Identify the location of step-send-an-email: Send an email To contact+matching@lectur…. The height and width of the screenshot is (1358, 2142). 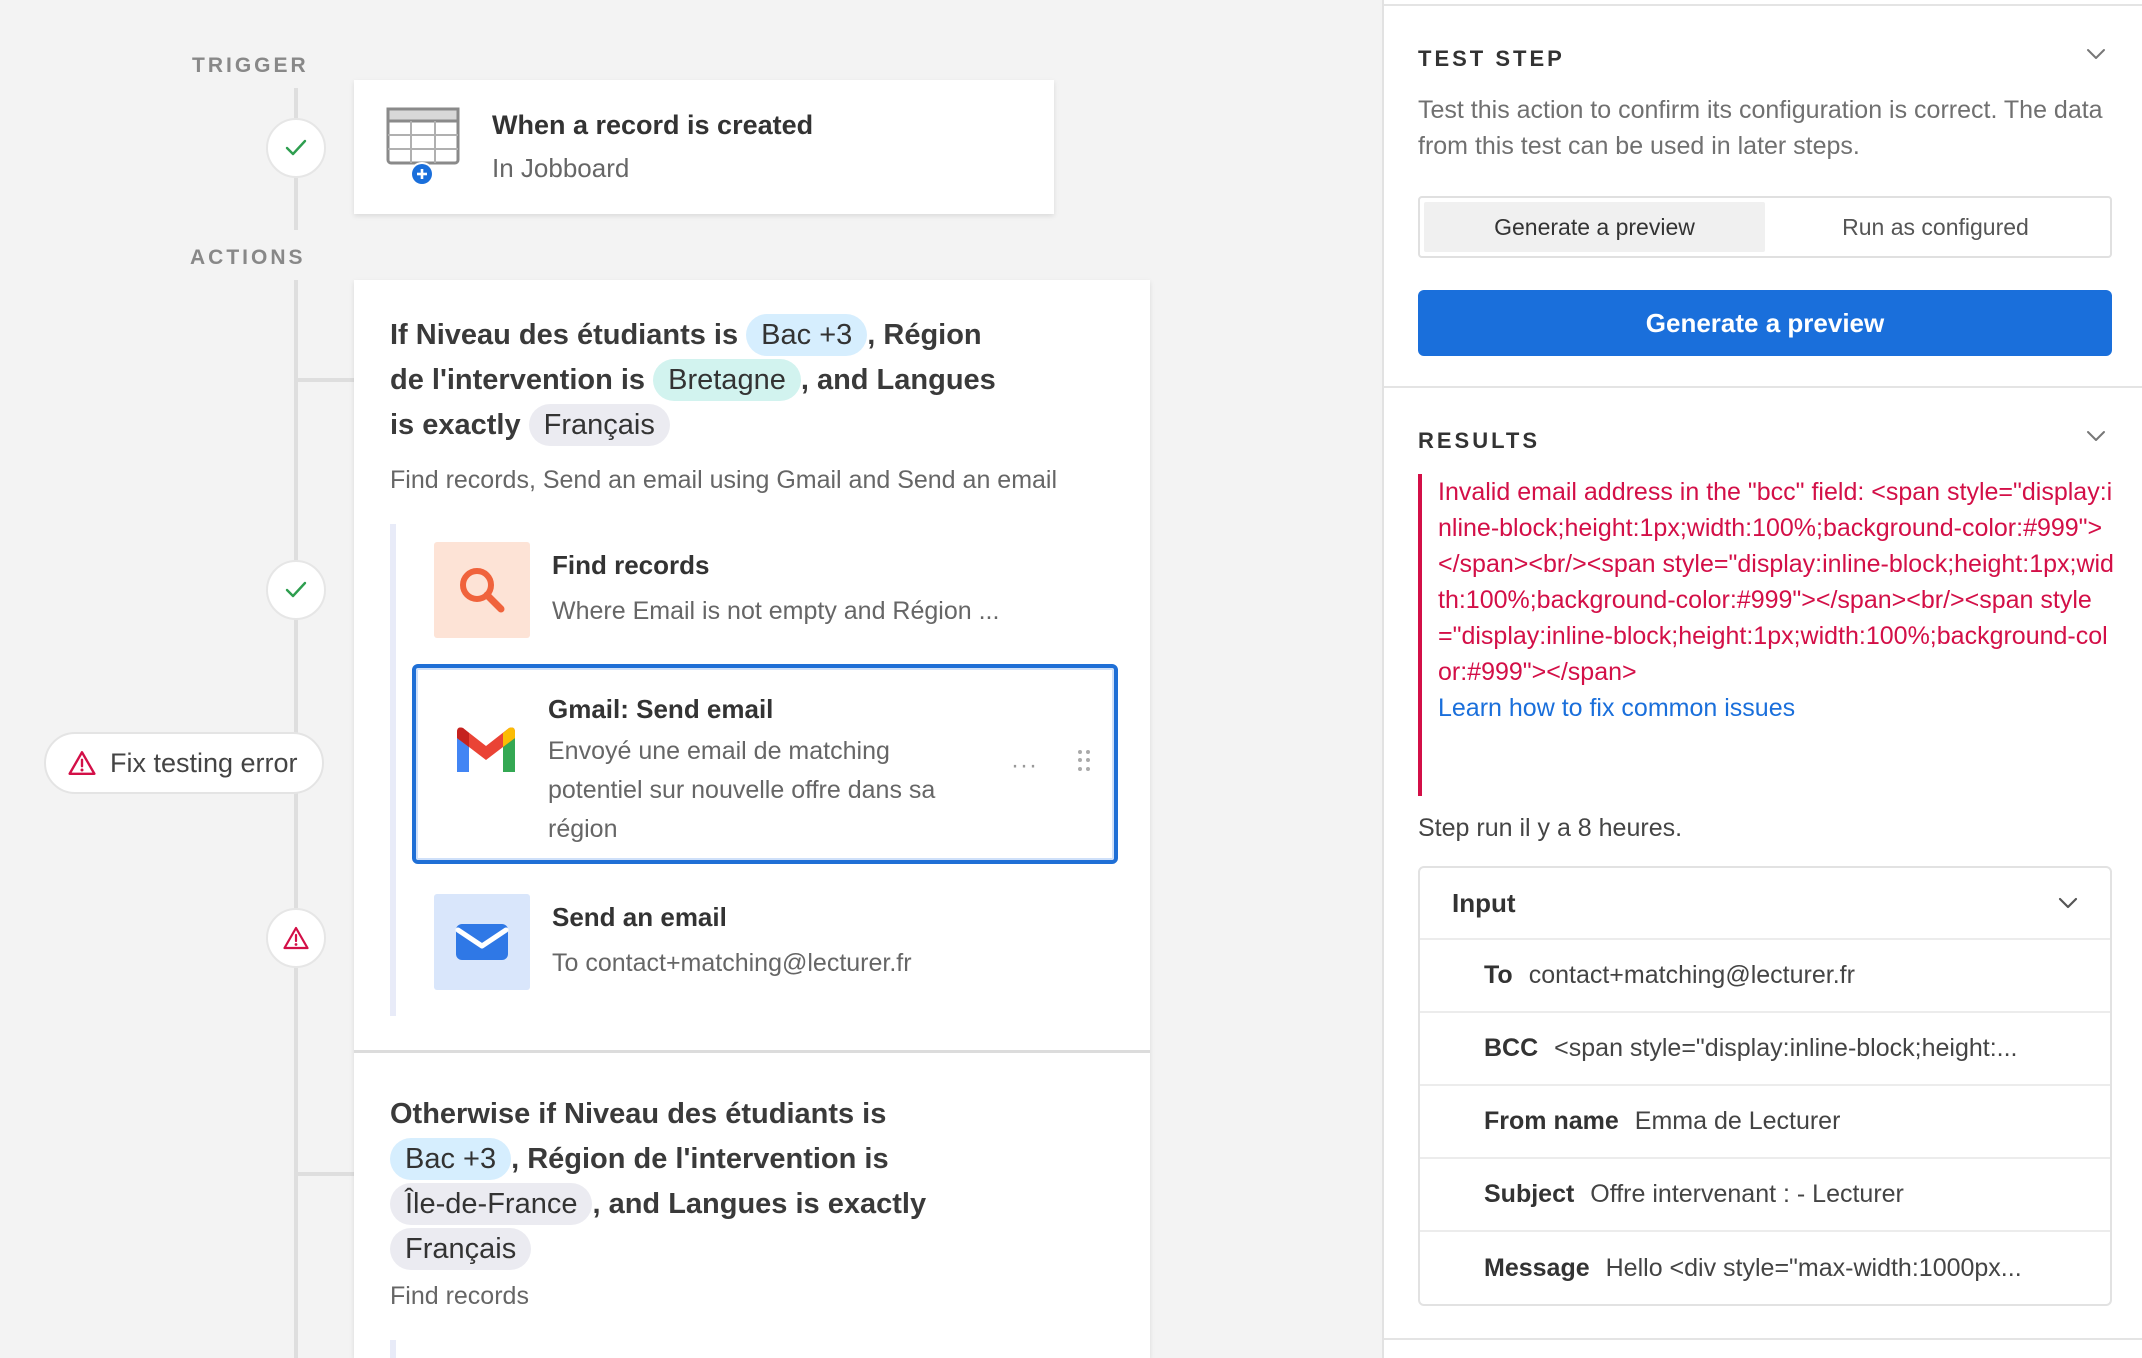
(764, 942).